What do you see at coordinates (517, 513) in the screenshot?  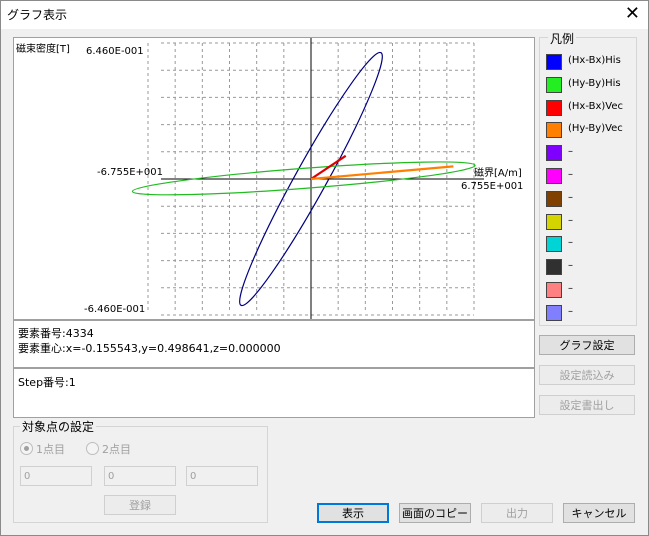 I see `output-button: 出力` at bounding box center [517, 513].